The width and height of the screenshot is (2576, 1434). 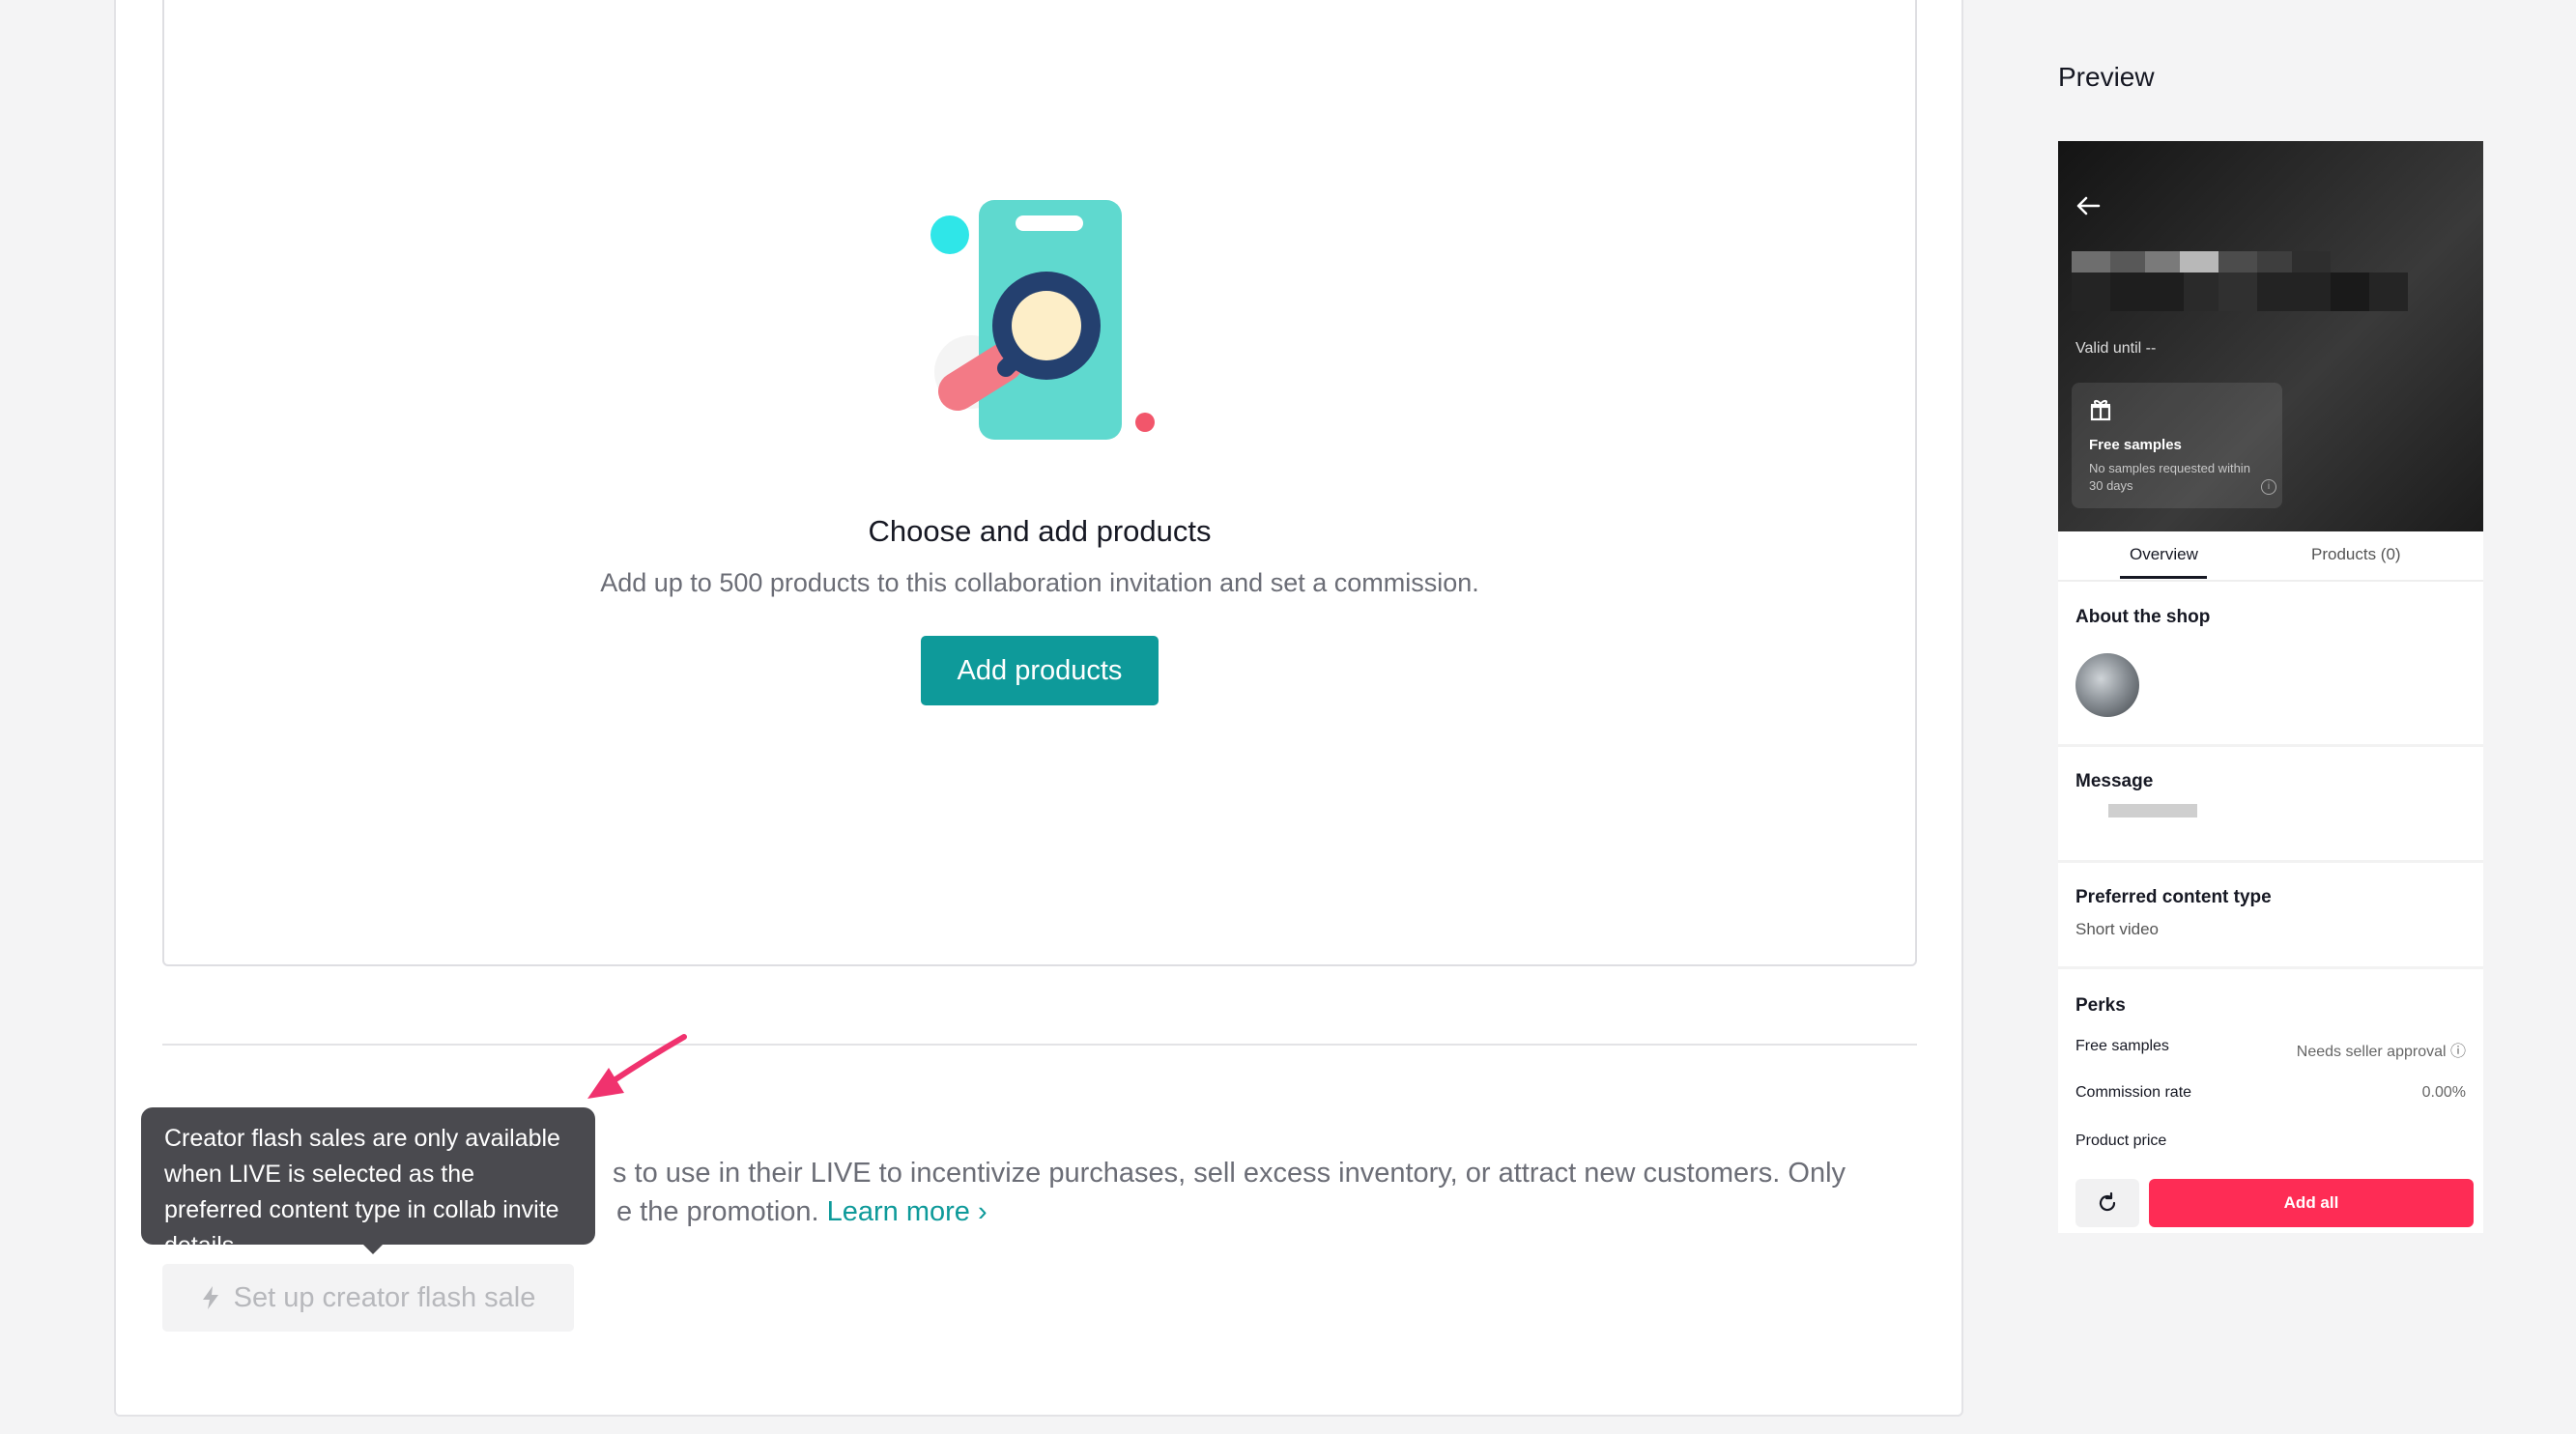 What do you see at coordinates (2174, 897) in the screenshot?
I see `preferred-content-type-title: Preferred content type` at bounding box center [2174, 897].